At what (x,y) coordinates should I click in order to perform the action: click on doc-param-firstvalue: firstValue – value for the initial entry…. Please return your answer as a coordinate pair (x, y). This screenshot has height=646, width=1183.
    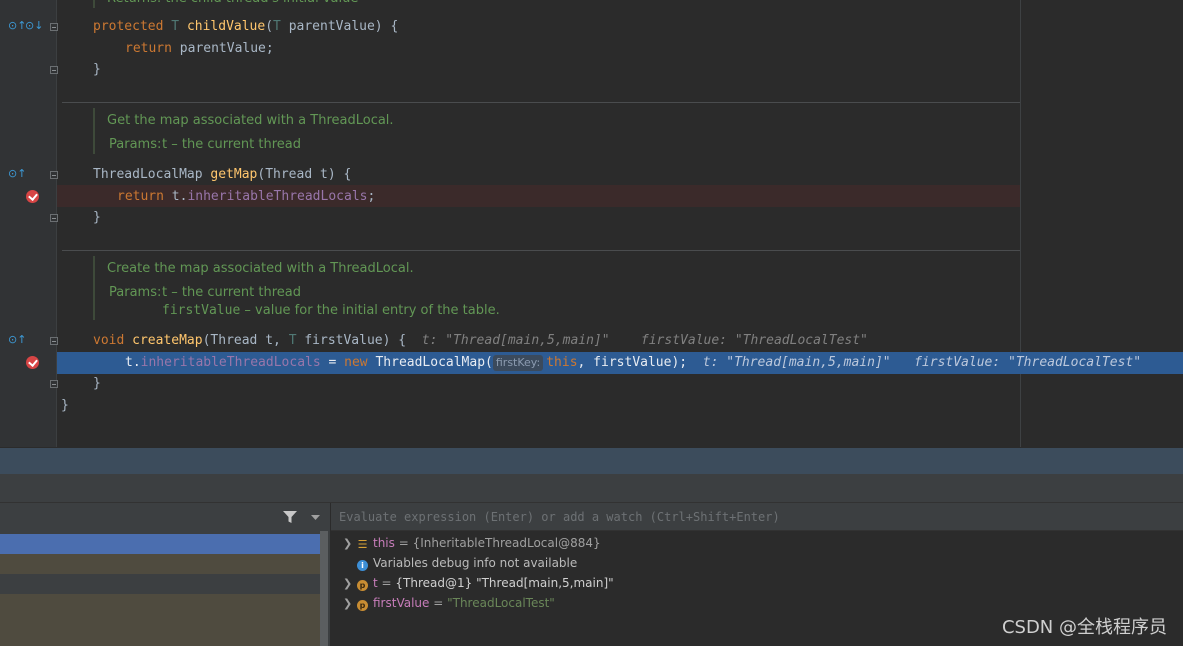
    Looking at the image, I should click on (331, 310).